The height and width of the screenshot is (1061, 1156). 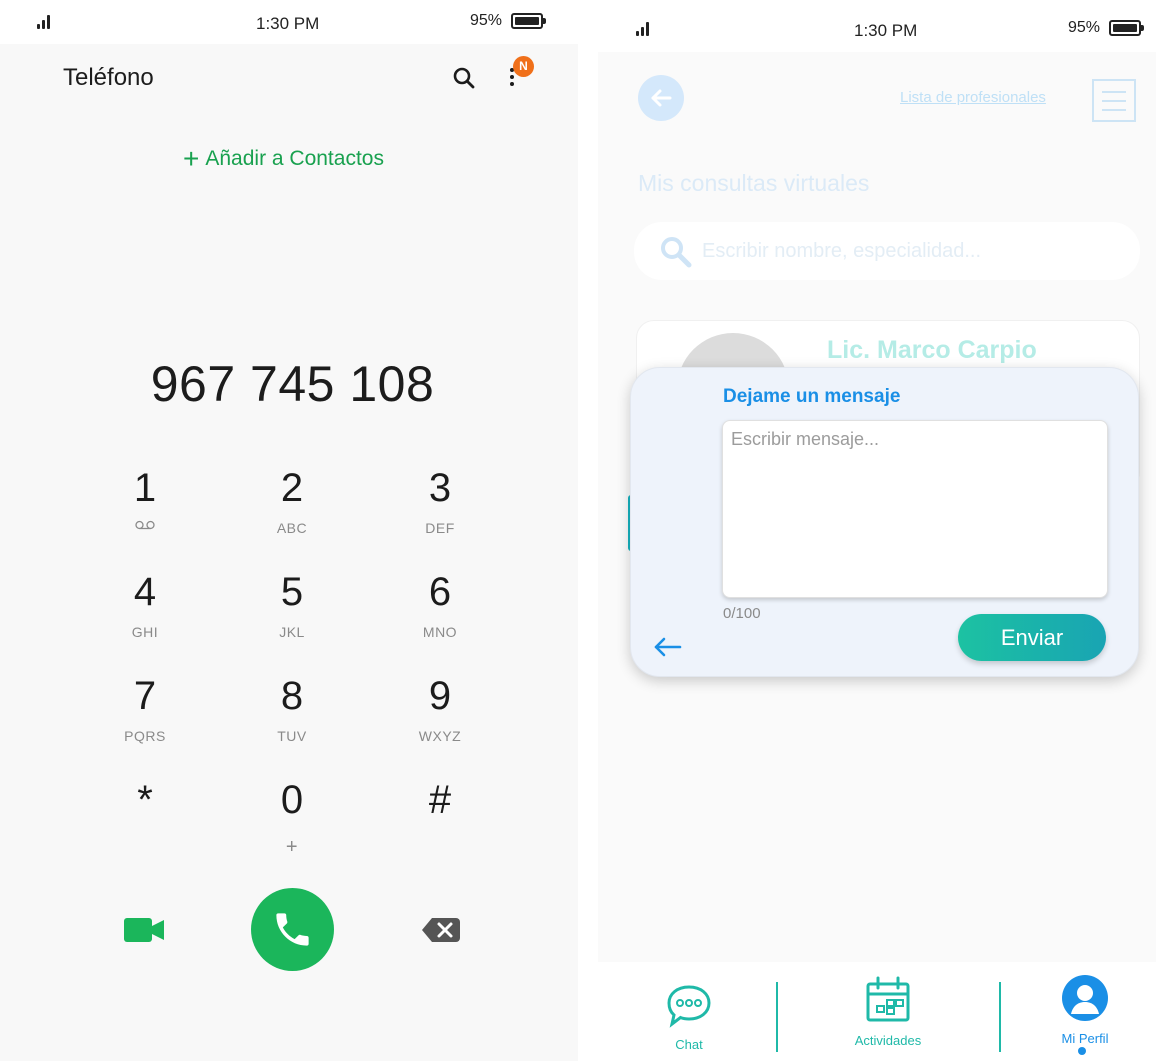 I want to click on key-letters: GHI, so click(x=145, y=632).